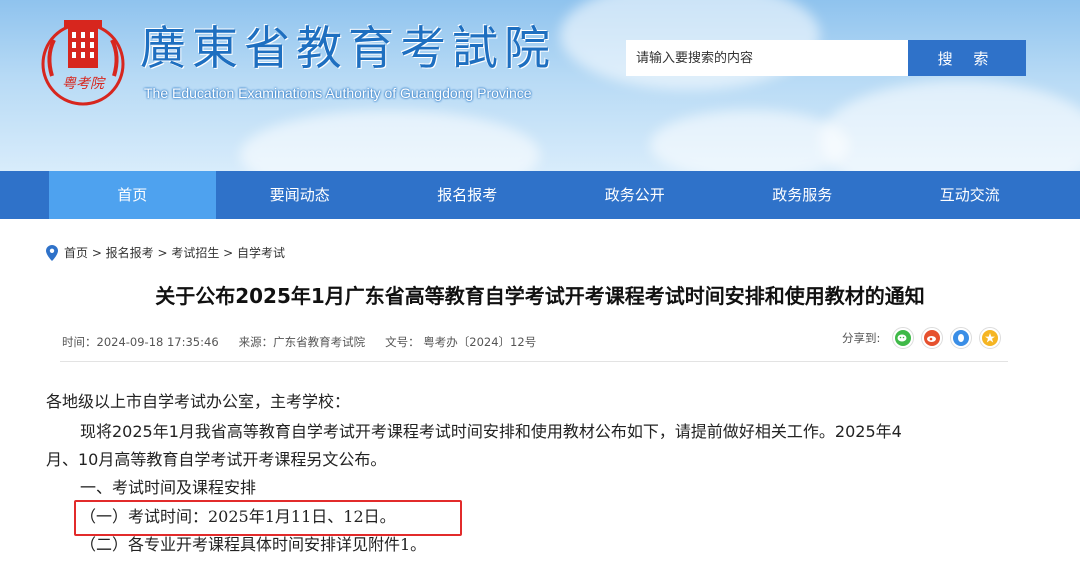  What do you see at coordinates (967, 58) in the screenshot?
I see `search-button: 搜 索` at bounding box center [967, 58].